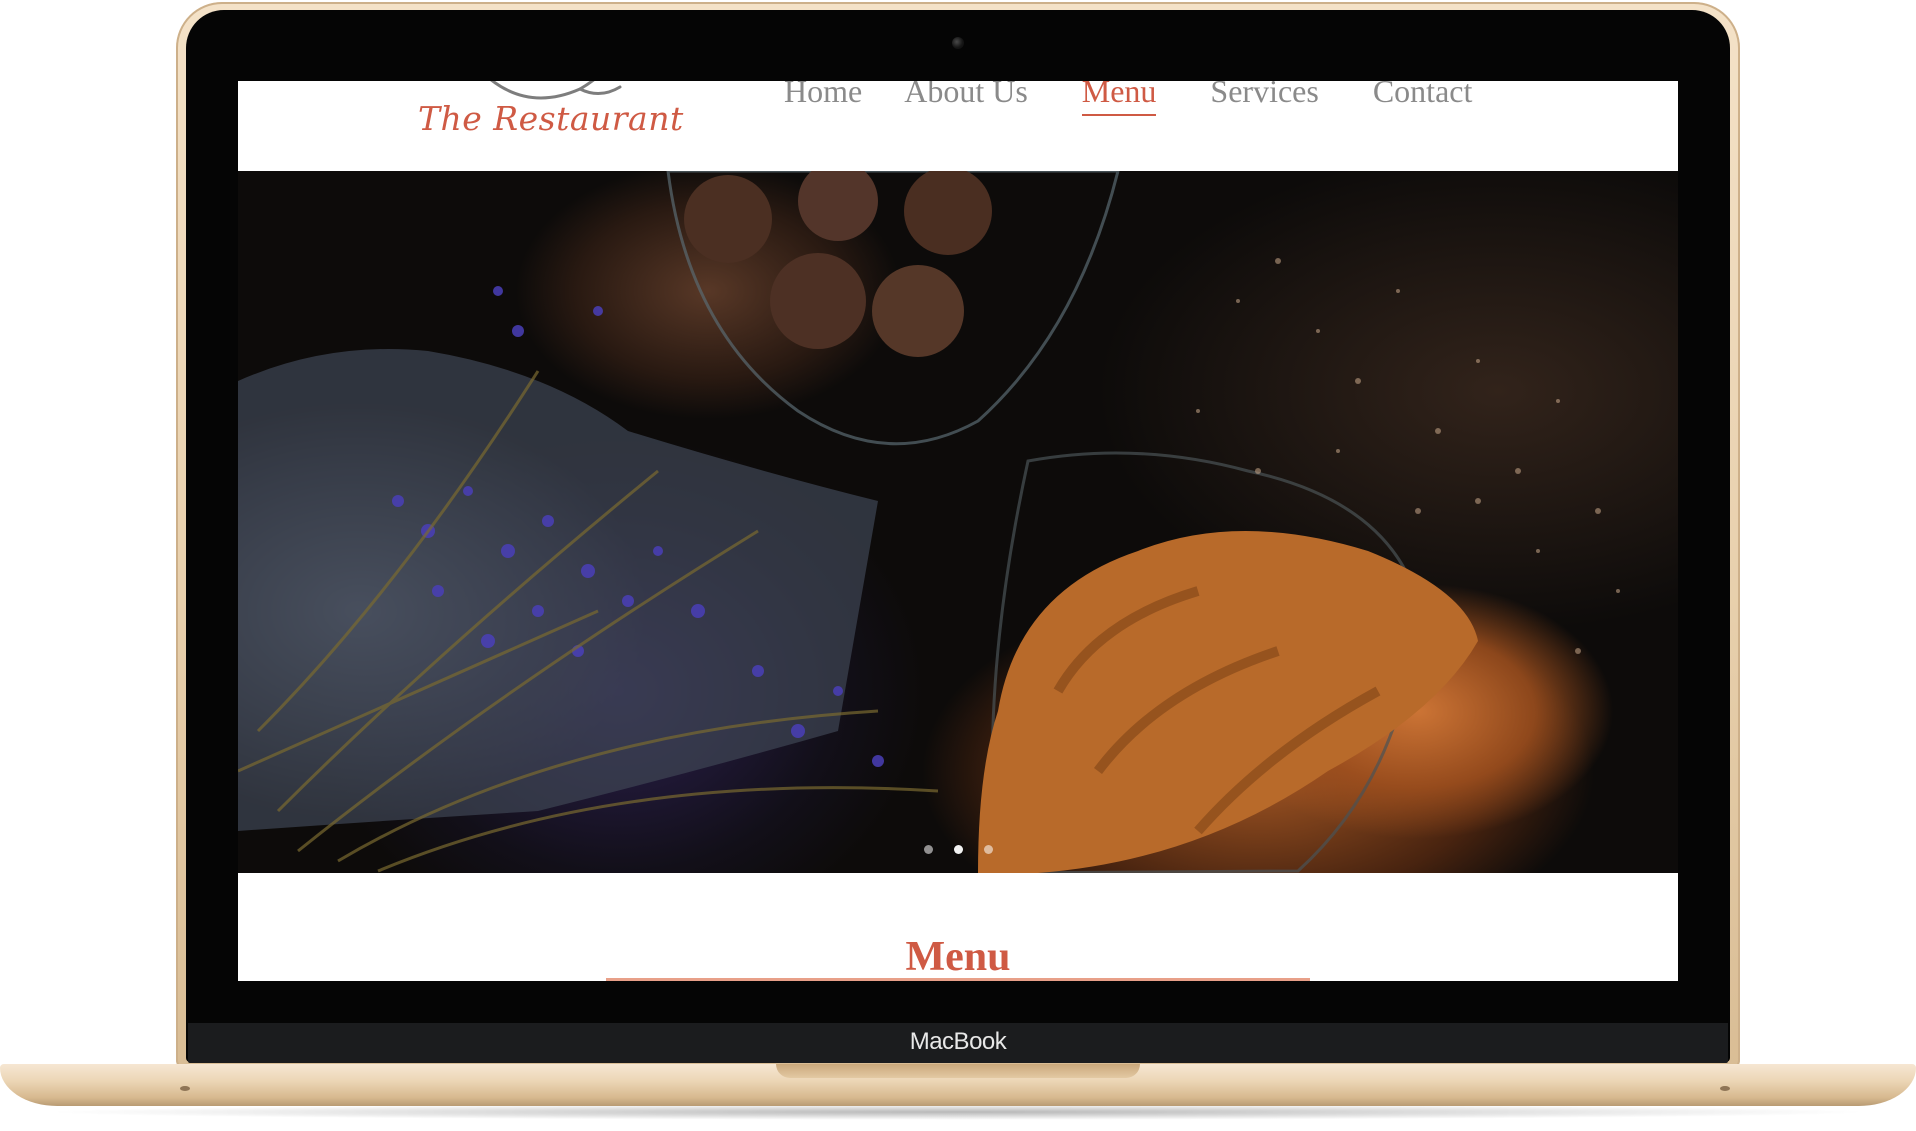 This screenshot has width=1916, height=1131. What do you see at coordinates (958, 1041) in the screenshot?
I see `device-brand-label: MacBook` at bounding box center [958, 1041].